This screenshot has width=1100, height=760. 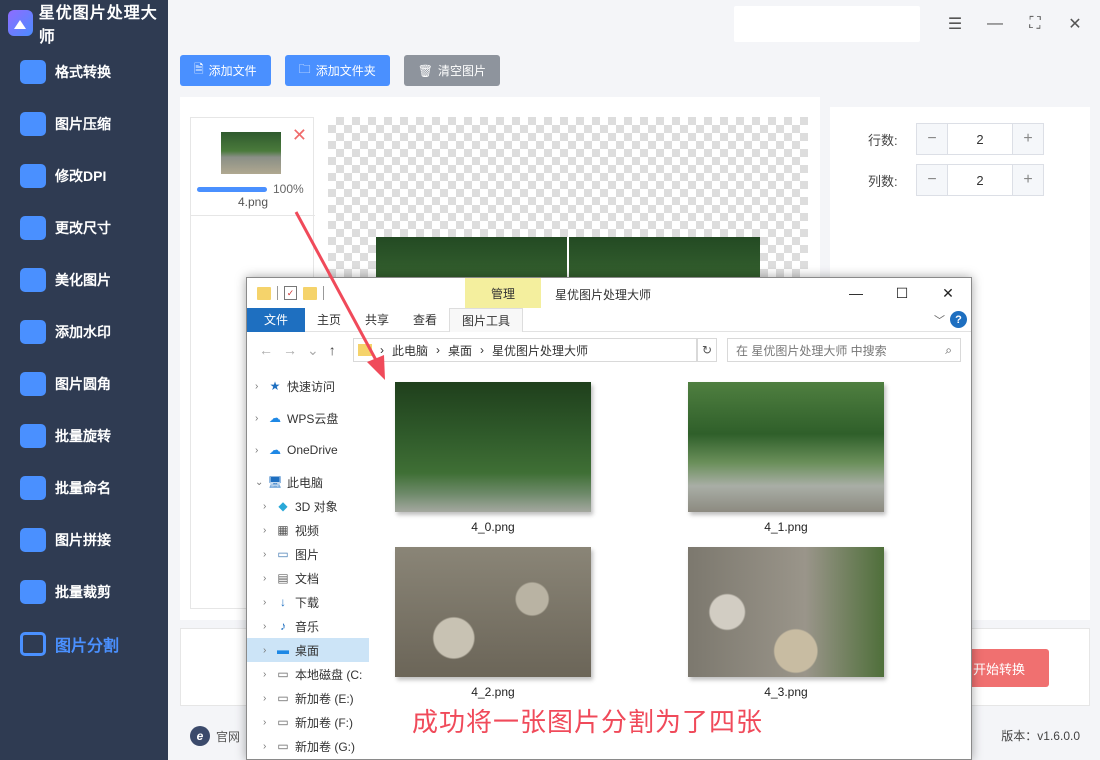 I want to click on nav-pane-item: › ▤ 文档, so click(x=308, y=578).